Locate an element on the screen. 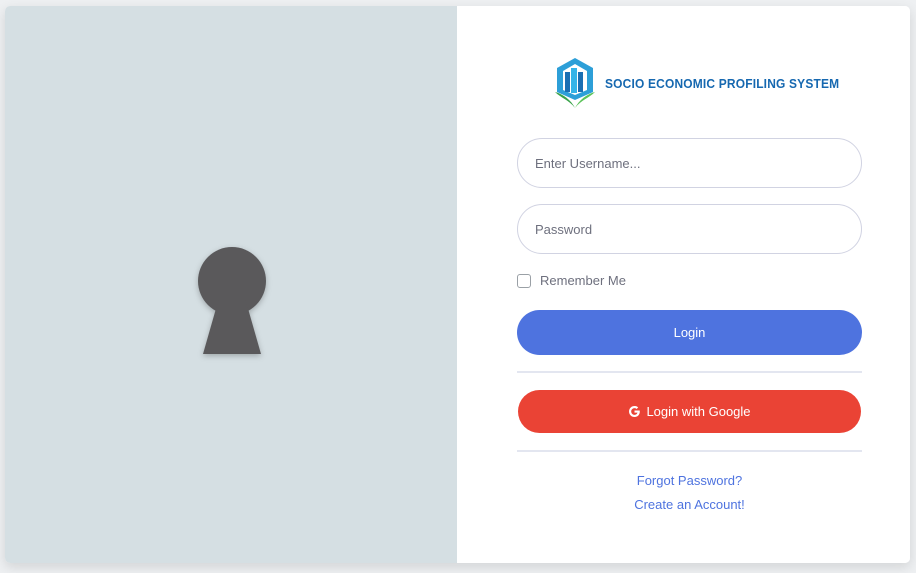  create-account-link: Create an Account! is located at coordinates (689, 504).